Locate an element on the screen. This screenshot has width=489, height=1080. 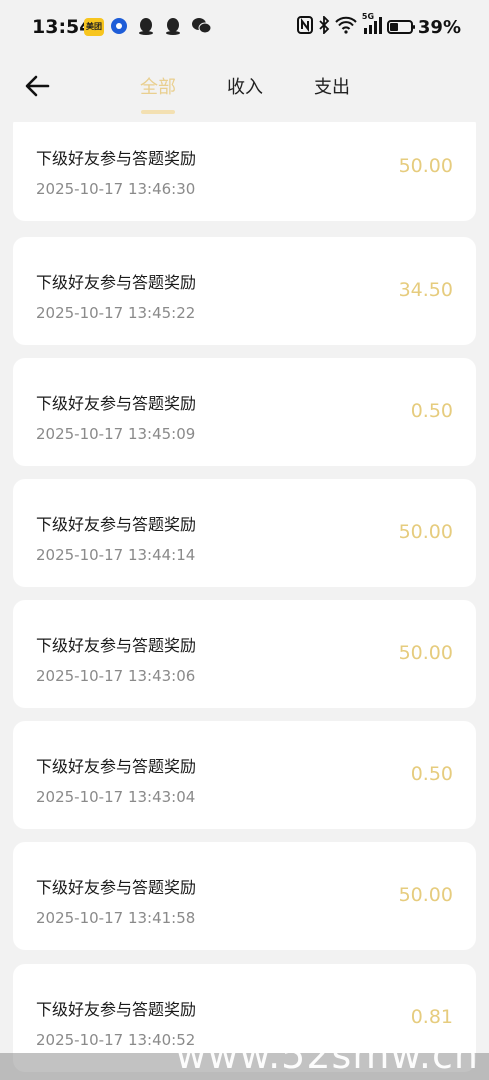
record-time: 2025-10-17 13:46:30 is located at coordinates (116, 189).